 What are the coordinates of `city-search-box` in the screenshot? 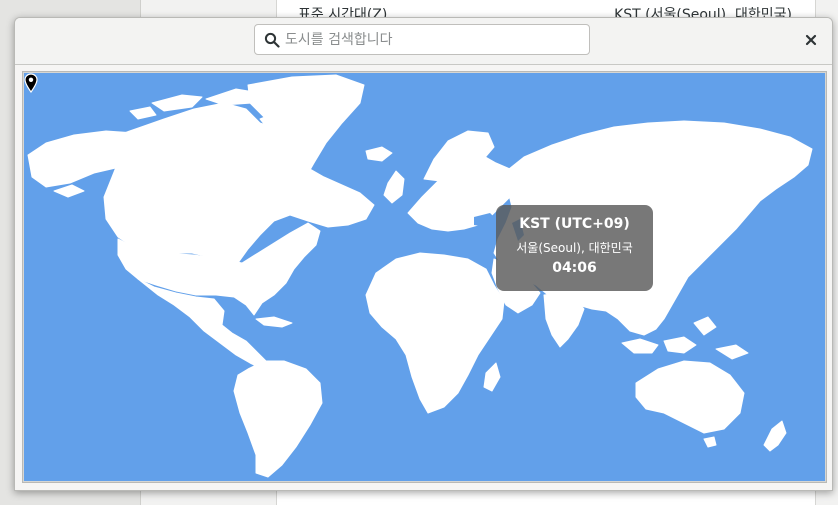 It's located at (422, 39).